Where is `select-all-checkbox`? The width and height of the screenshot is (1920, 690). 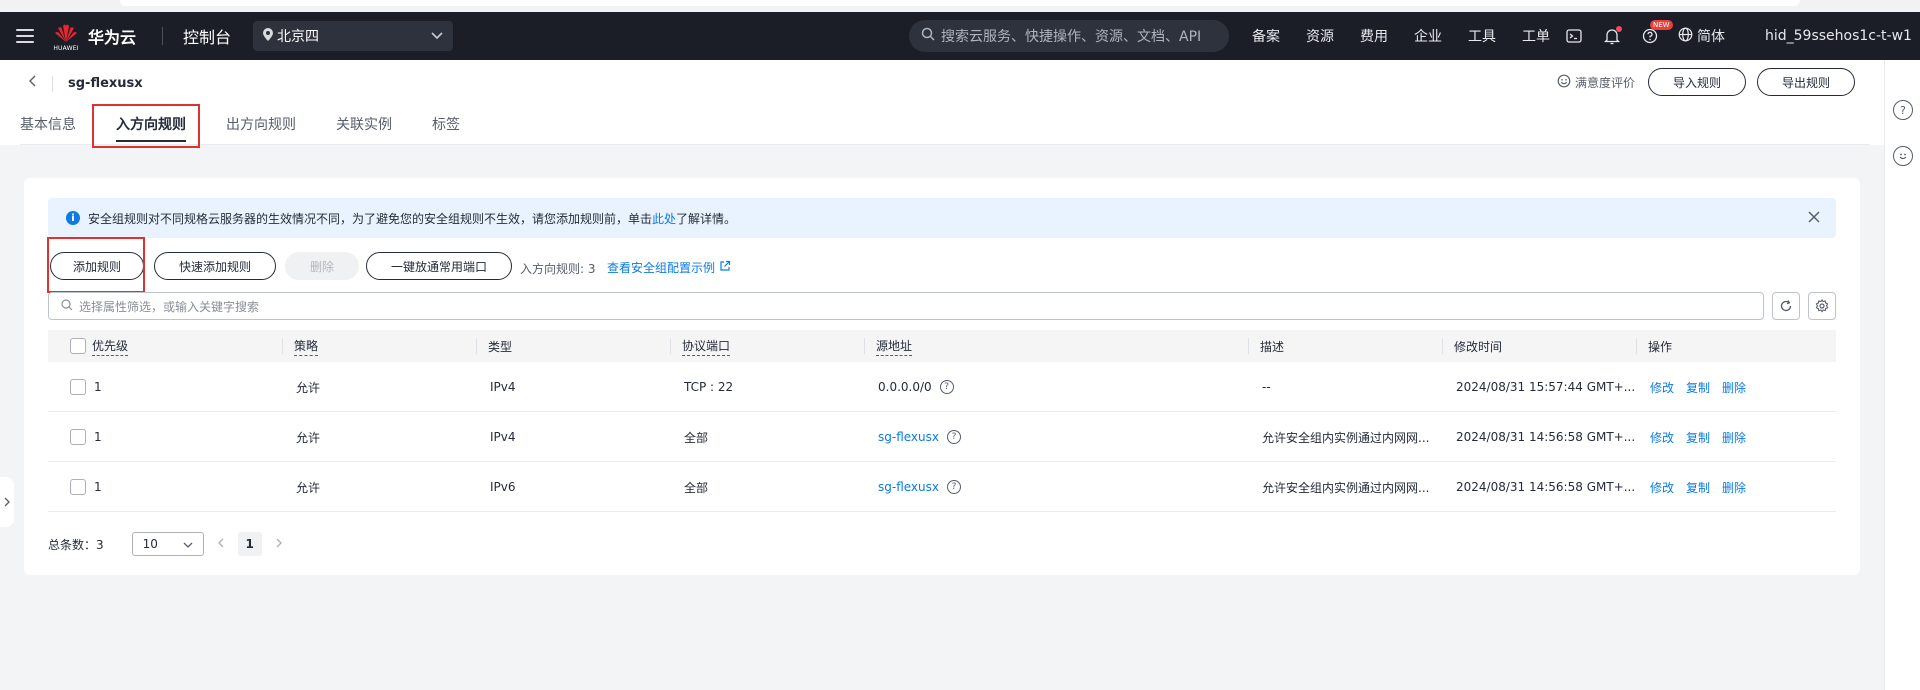 select-all-checkbox is located at coordinates (78, 346).